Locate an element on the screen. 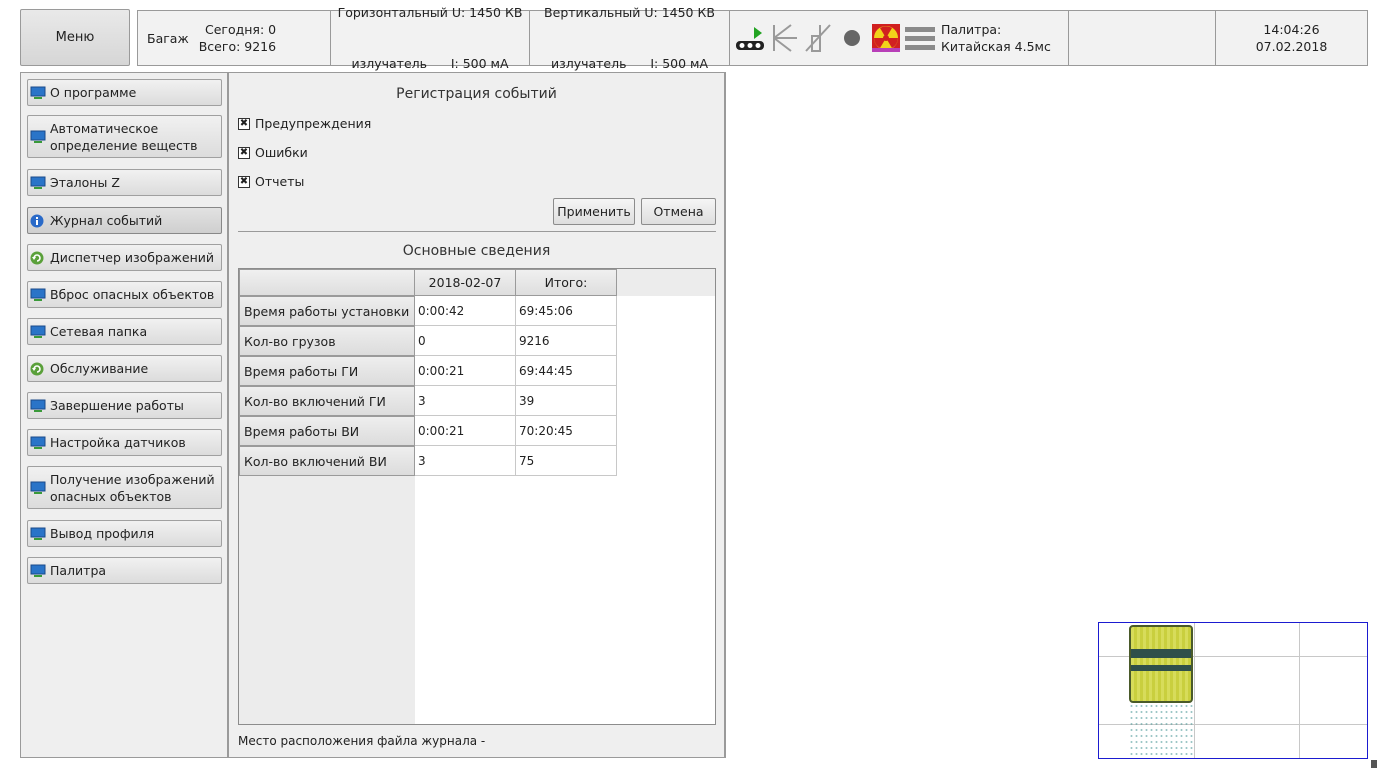 The height and width of the screenshot is (768, 1377). sidebar-item-label: Сетевая папка is located at coordinates (99, 331).